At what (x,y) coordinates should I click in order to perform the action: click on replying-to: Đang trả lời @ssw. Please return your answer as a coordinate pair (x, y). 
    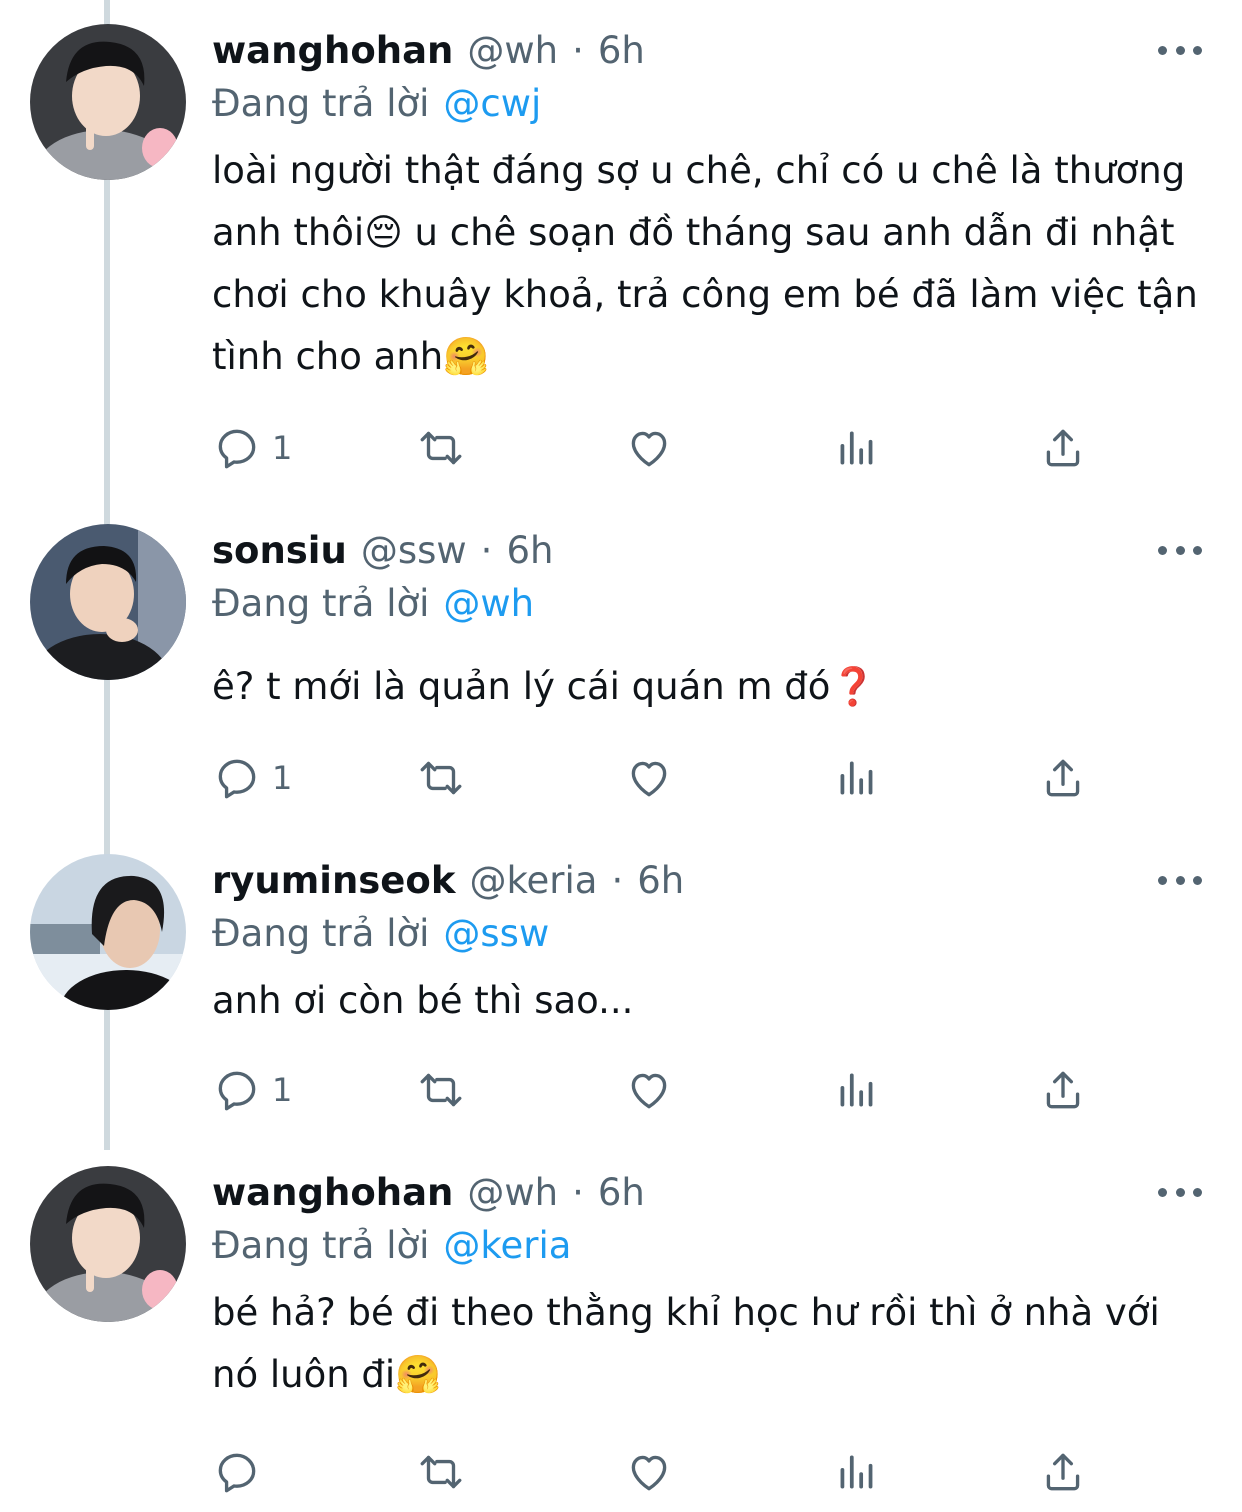
    Looking at the image, I should click on (380, 933).